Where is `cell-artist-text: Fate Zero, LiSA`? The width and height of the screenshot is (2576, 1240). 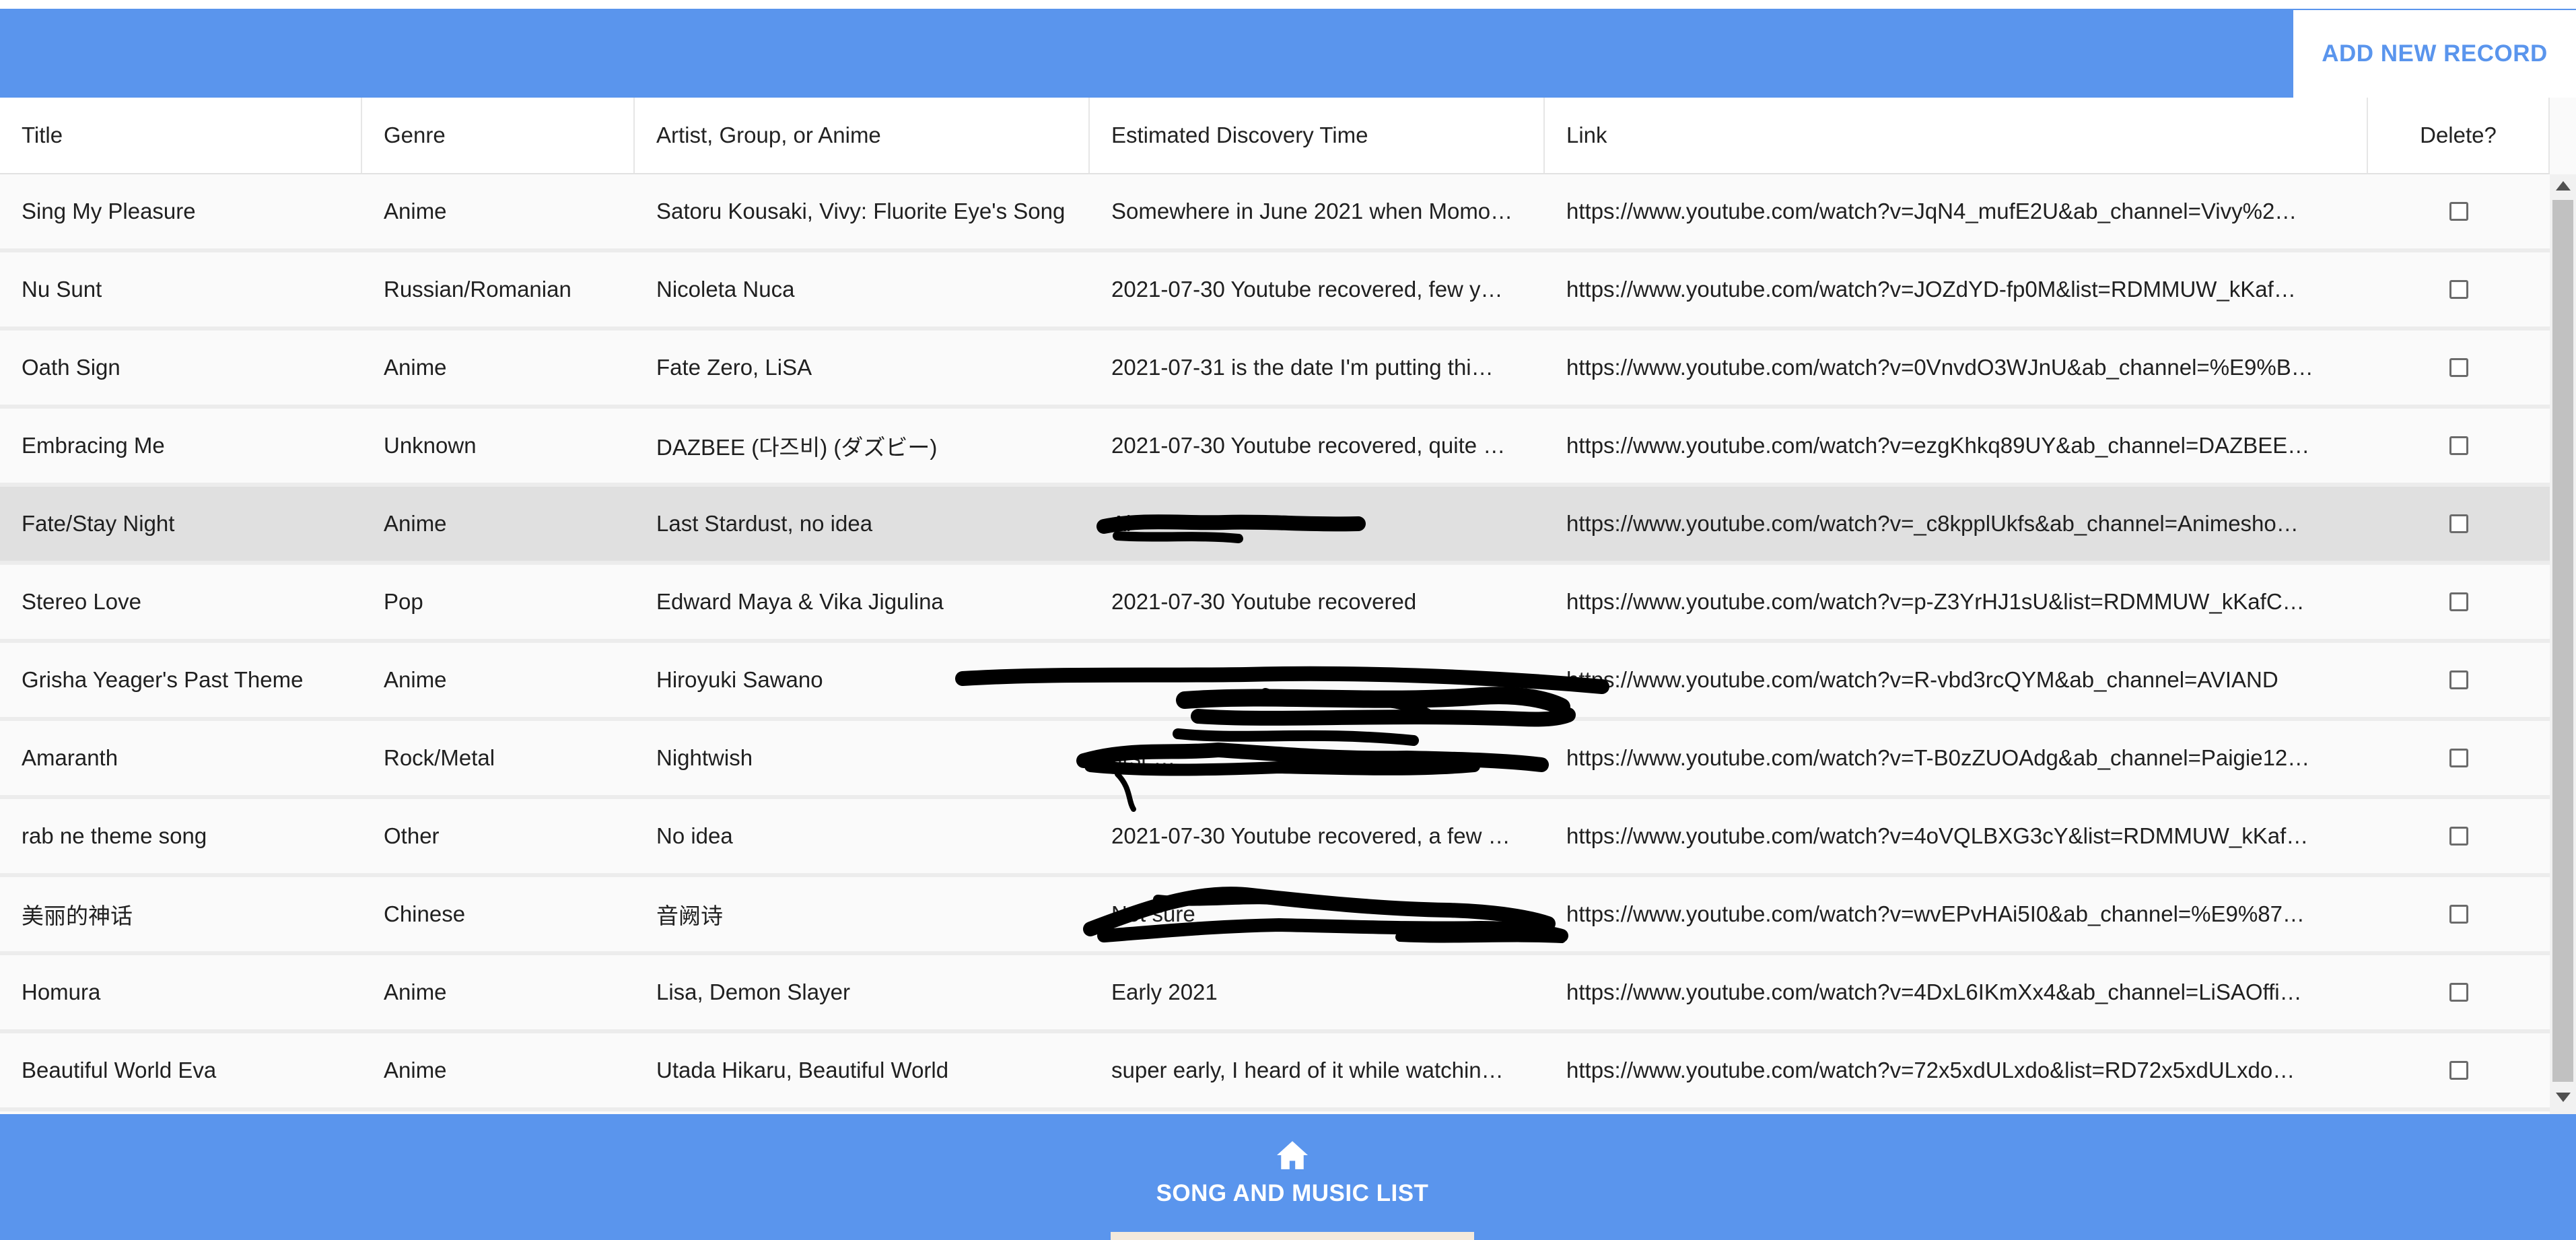
cell-artist-text: Fate Zero, LiSA is located at coordinates (734, 368).